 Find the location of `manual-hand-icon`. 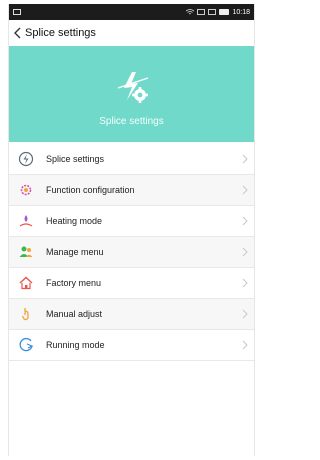

manual-hand-icon is located at coordinates (26, 314).